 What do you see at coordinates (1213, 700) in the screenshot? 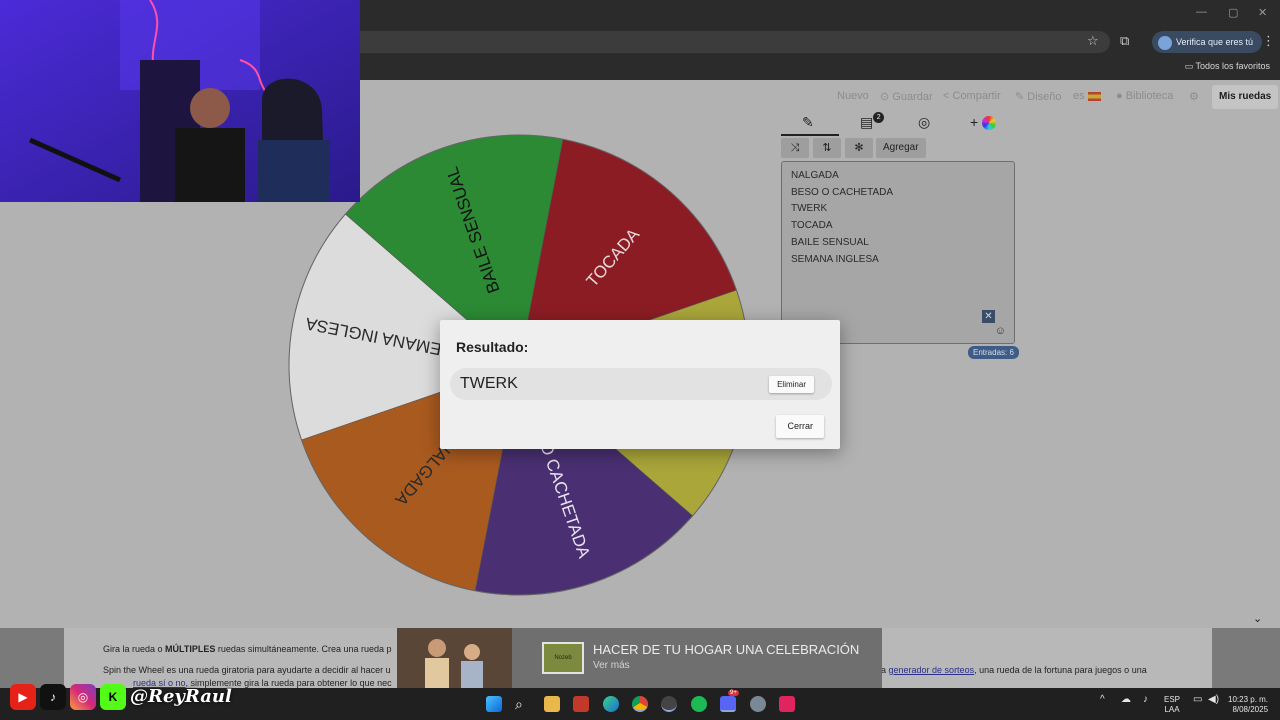
I see `volume-icon: ◀)` at bounding box center [1213, 700].